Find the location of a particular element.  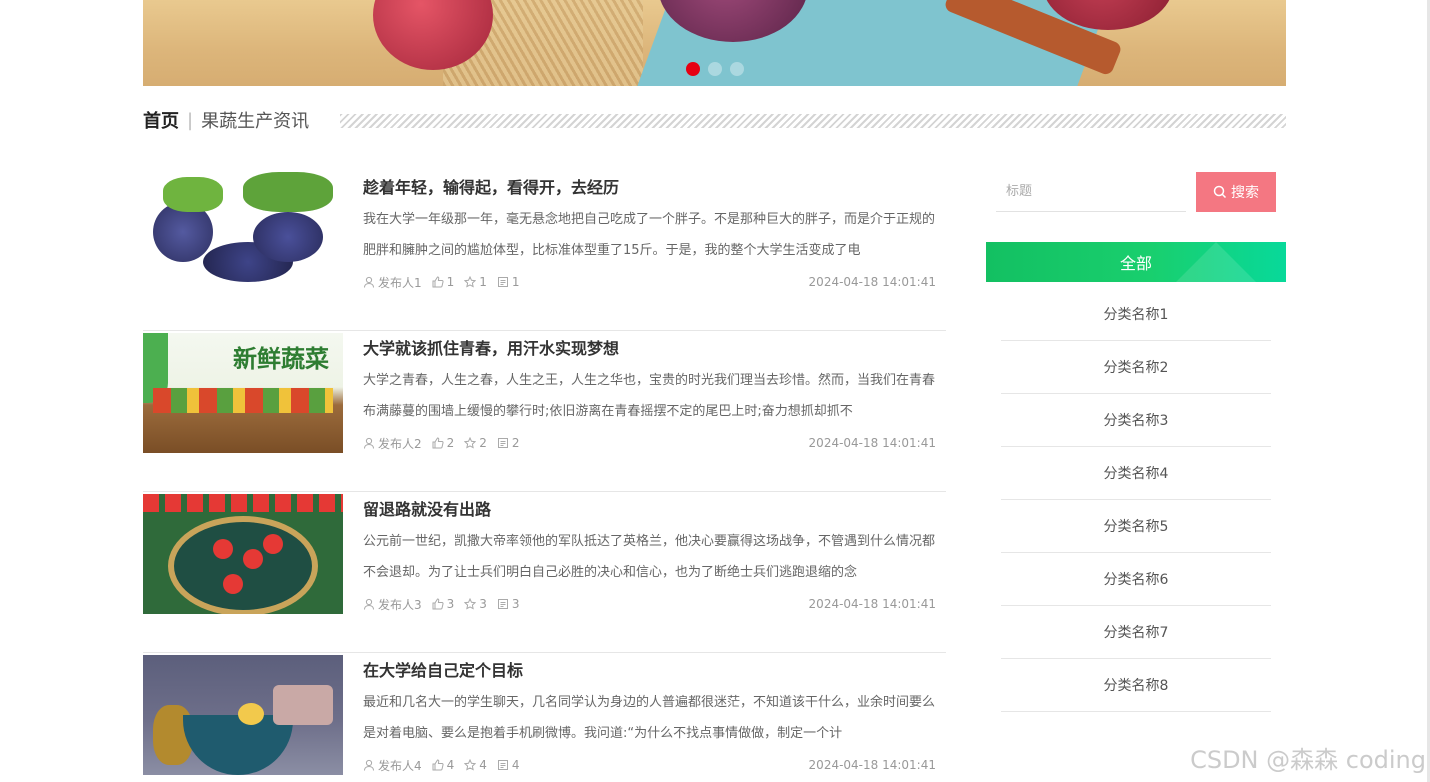

category-all: 全部 is located at coordinates (1136, 262).